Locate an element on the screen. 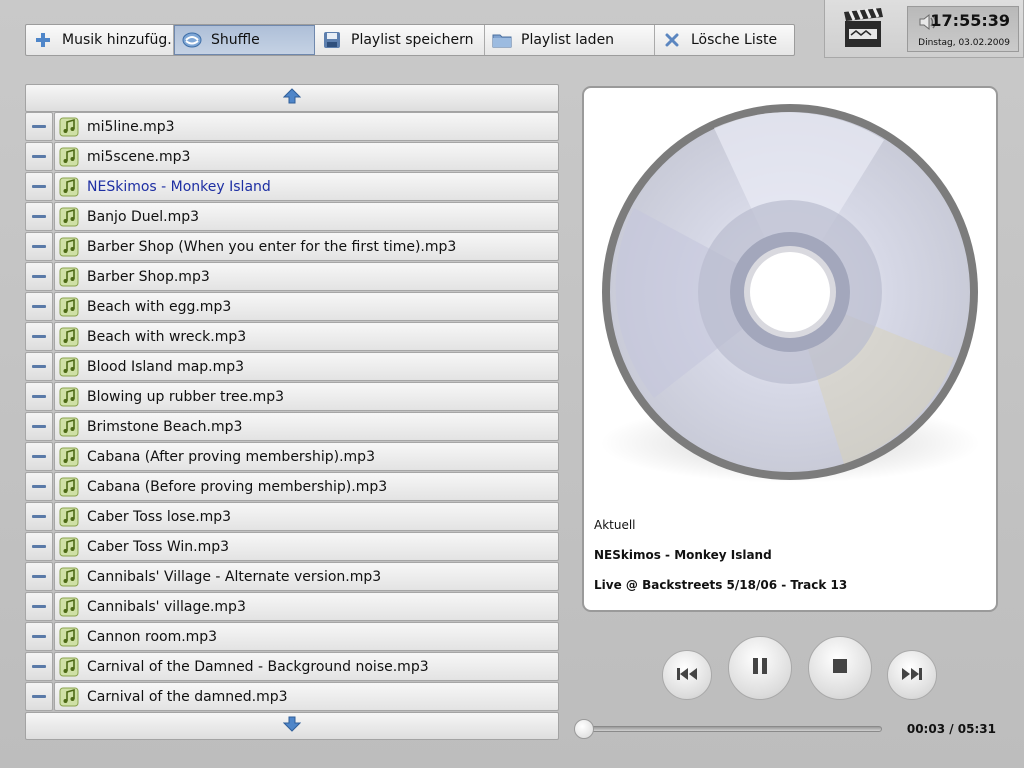  scroll-up-button is located at coordinates (292, 98).